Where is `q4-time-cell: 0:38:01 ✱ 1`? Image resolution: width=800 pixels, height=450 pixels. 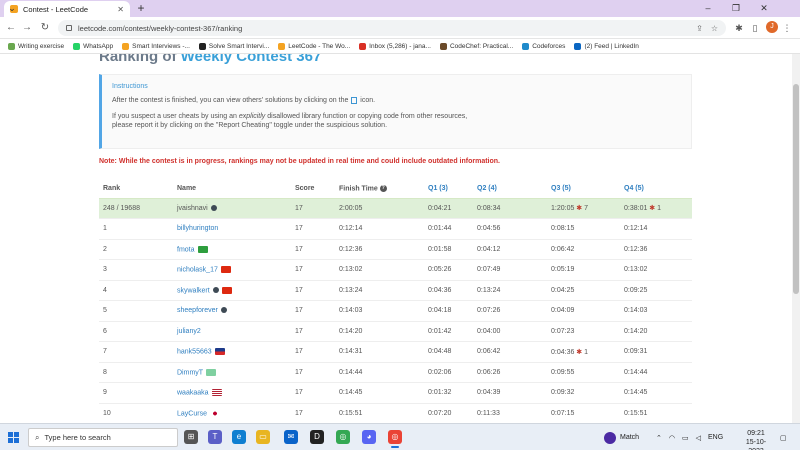
q4-time-cell: 0:38:01 ✱ 1 is located at coordinates (656, 208).